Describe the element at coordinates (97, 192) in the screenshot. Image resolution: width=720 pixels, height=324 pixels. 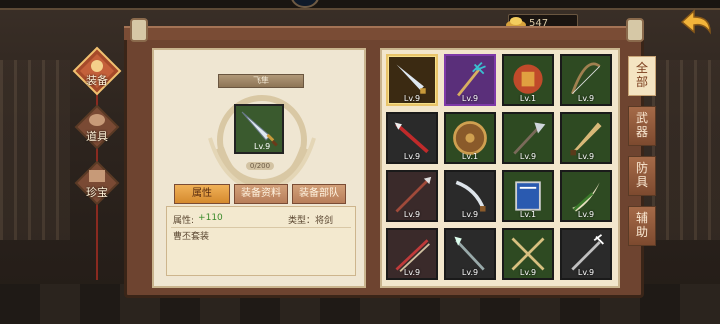
I see `sidebar-item-label: 珍宝` at that location.